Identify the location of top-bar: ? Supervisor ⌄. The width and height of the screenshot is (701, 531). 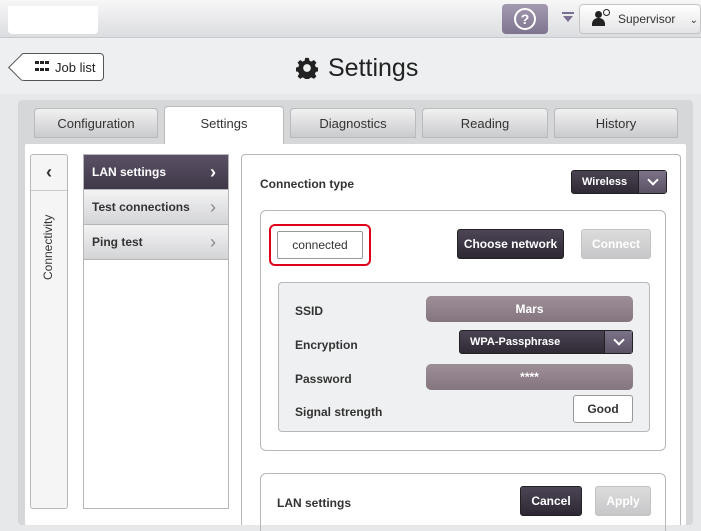
(350, 19).